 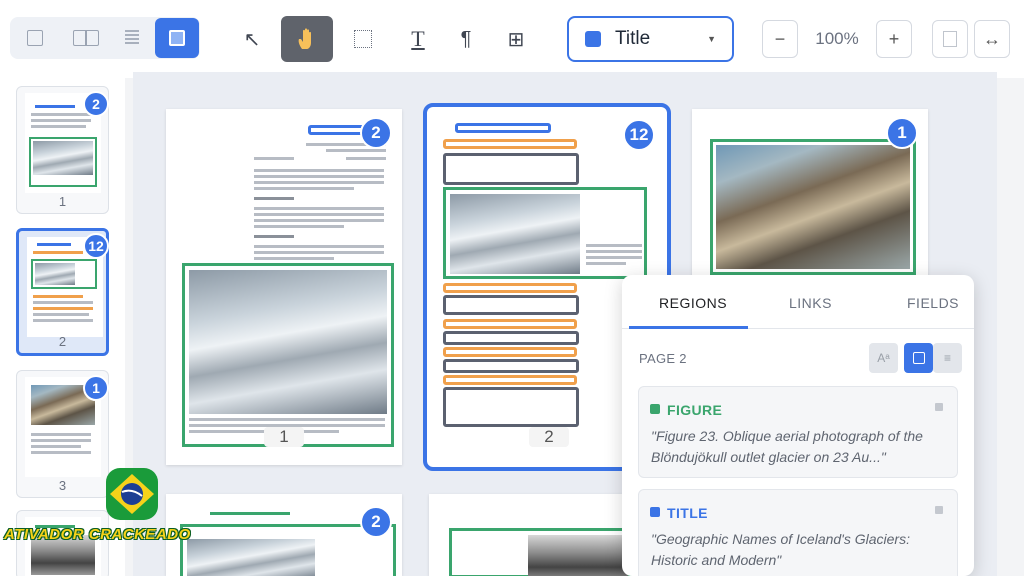 I want to click on draw-region-tool-button, so click(x=363, y=39).